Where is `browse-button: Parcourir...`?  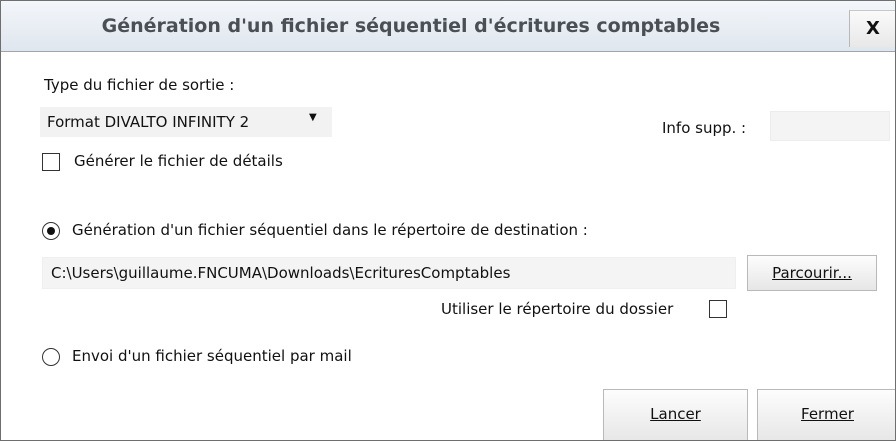 browse-button: Parcourir... is located at coordinates (812, 273).